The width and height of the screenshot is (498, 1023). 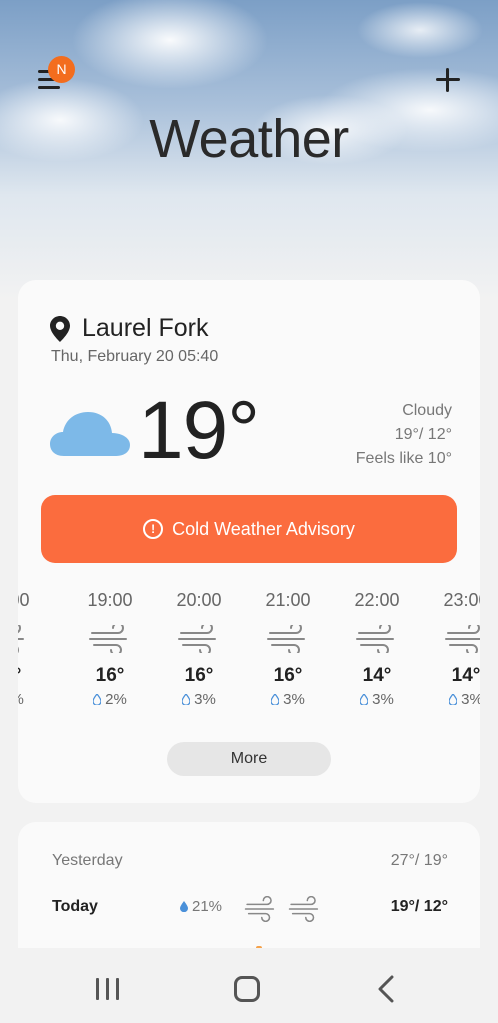 I want to click on alert-label: Cold Weather Advisory, so click(x=263, y=528).